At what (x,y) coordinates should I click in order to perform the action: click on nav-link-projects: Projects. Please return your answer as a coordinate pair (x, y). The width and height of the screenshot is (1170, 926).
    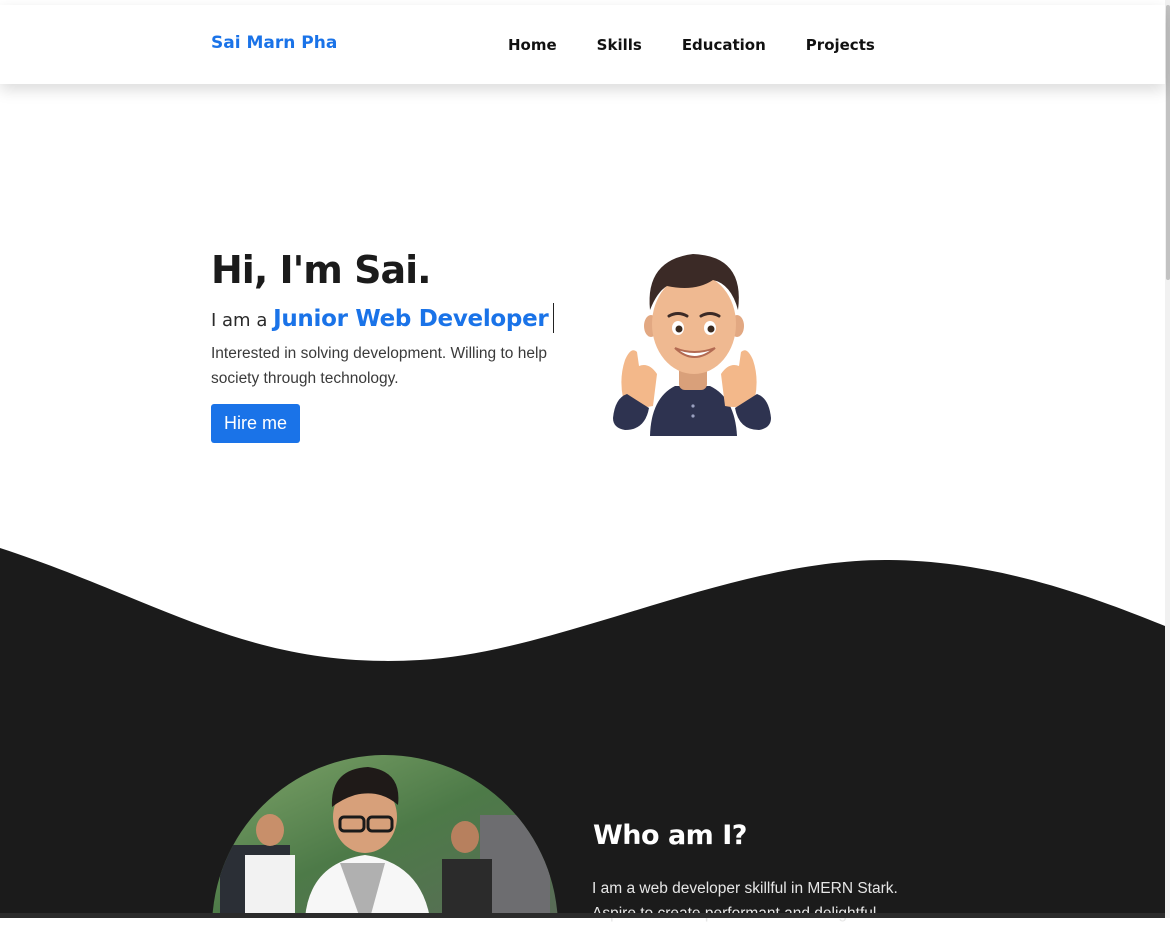
    Looking at the image, I should click on (840, 45).